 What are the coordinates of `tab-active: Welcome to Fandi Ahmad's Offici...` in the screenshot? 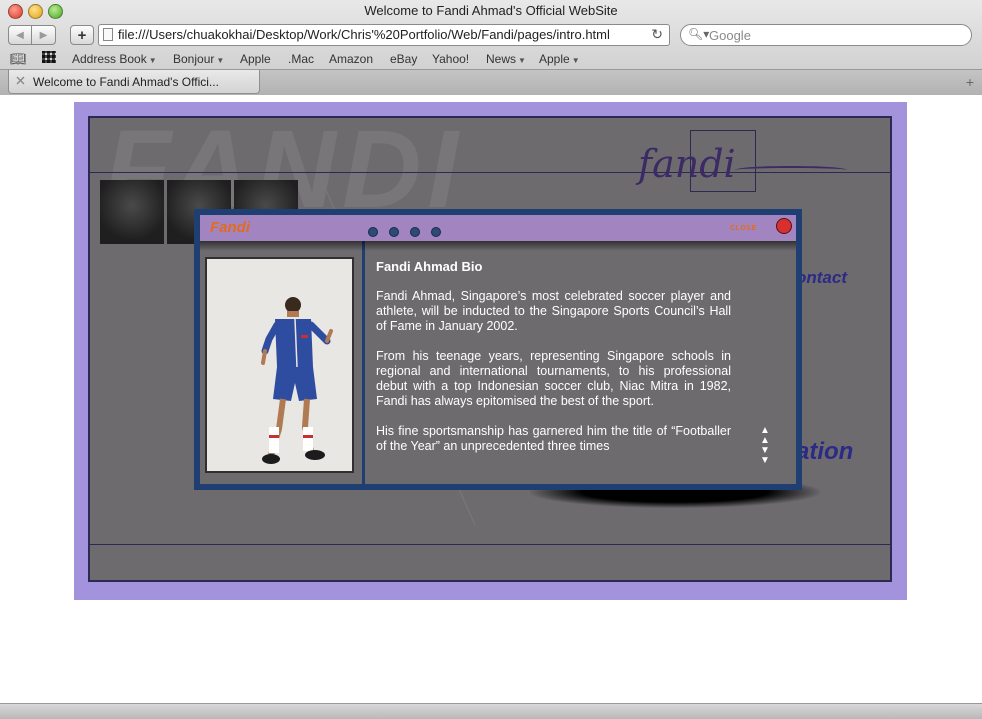 It's located at (134, 82).